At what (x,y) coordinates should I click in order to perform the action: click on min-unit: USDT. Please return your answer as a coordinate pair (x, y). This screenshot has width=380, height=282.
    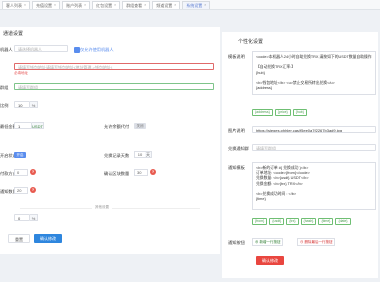
    Looking at the image, I should click on (38, 125).